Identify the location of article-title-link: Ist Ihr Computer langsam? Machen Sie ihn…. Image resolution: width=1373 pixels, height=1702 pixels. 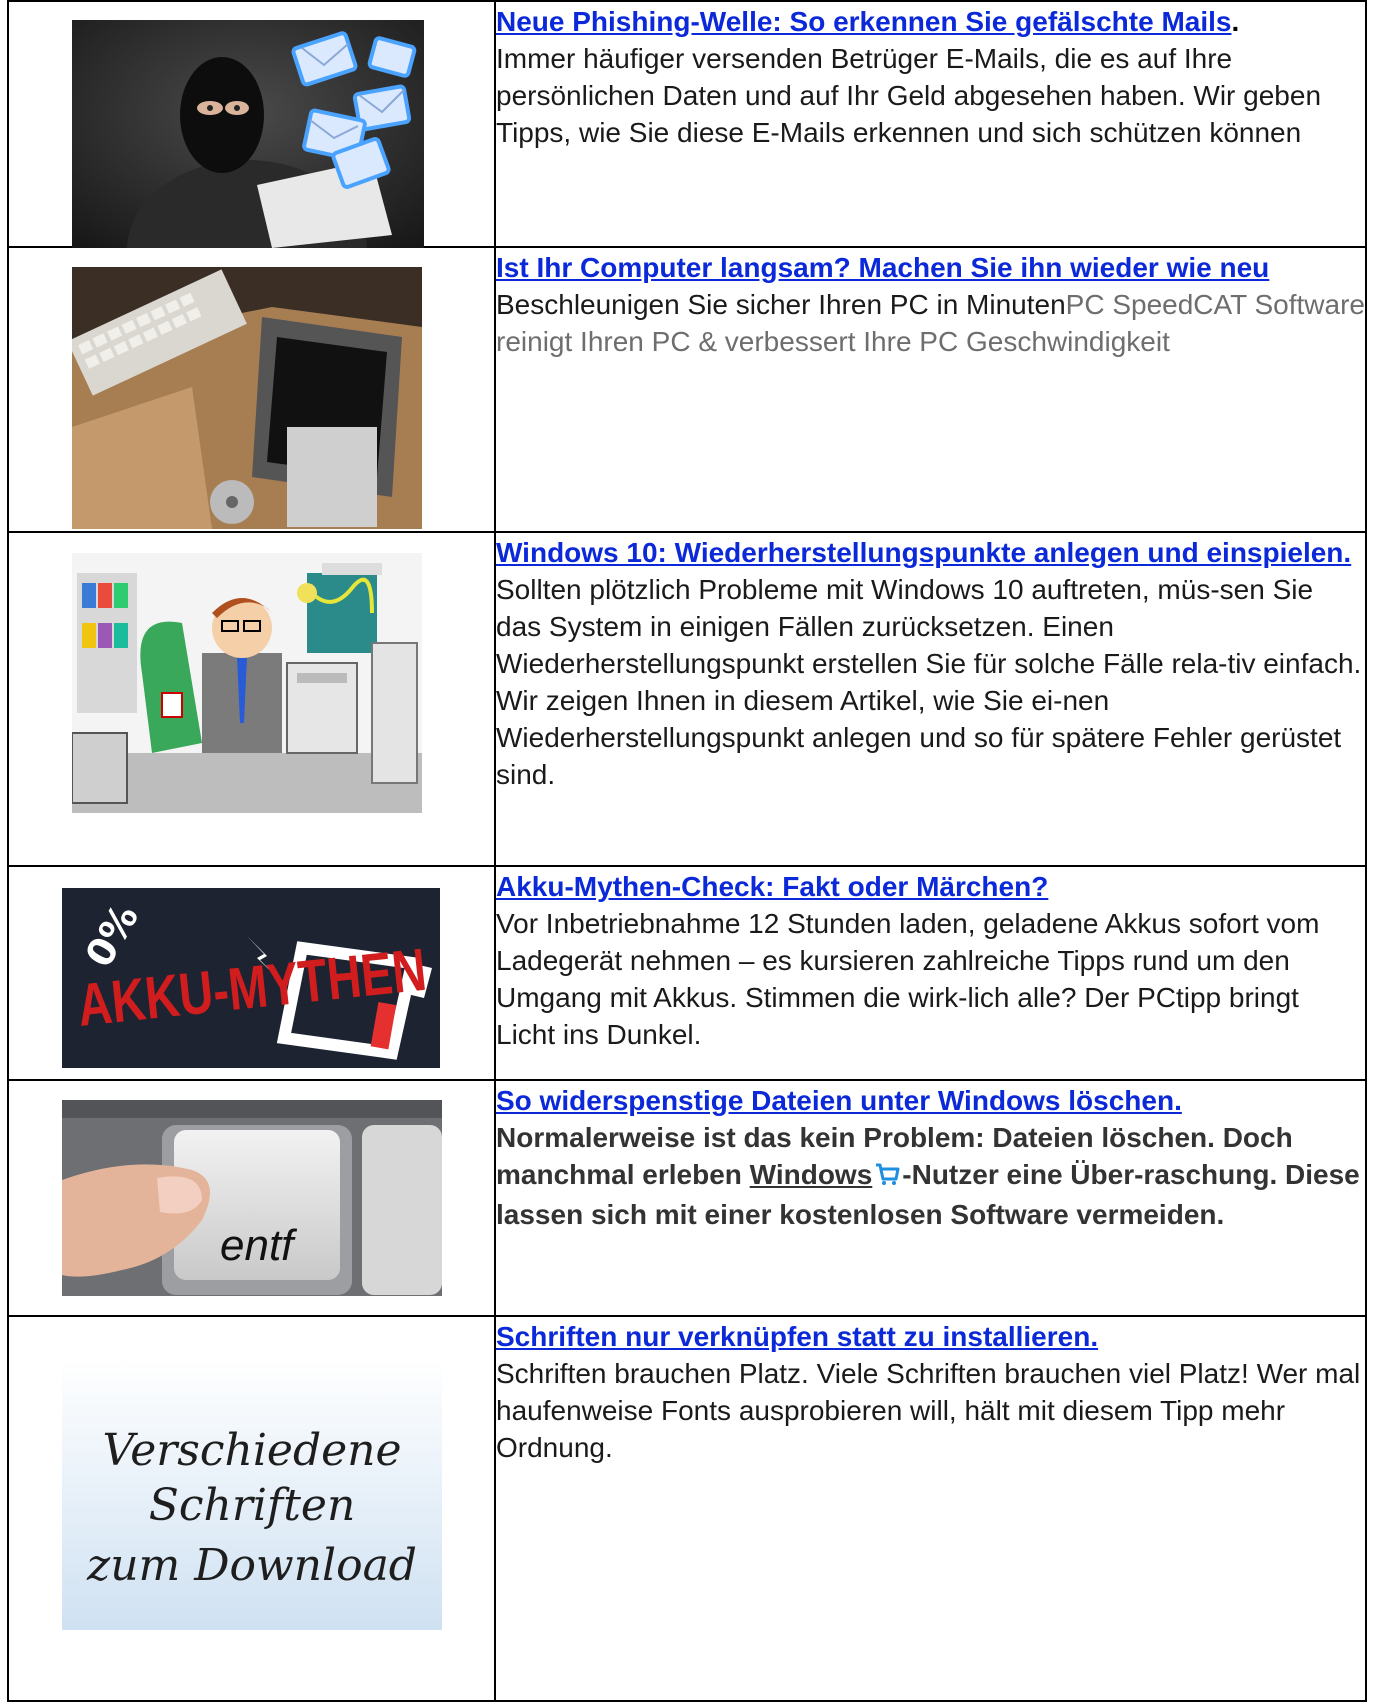
(882, 267).